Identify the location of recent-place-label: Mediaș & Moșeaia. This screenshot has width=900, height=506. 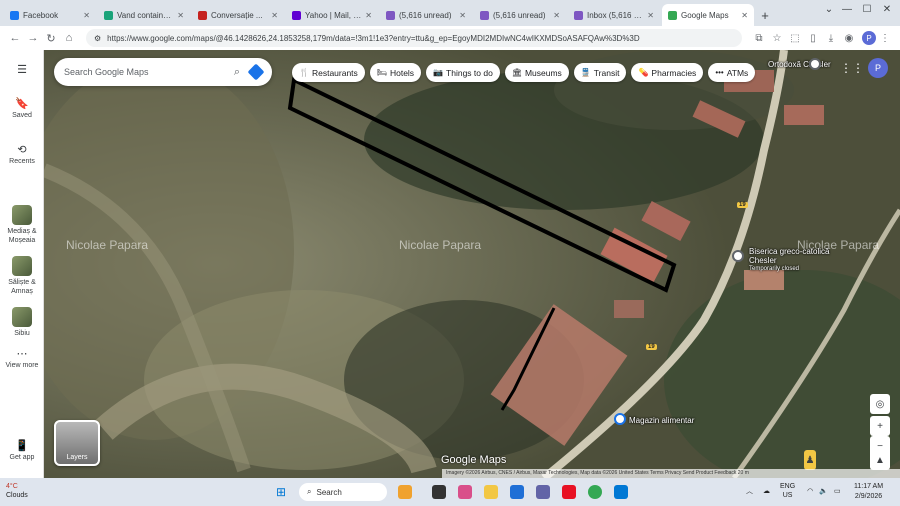
(22, 236).